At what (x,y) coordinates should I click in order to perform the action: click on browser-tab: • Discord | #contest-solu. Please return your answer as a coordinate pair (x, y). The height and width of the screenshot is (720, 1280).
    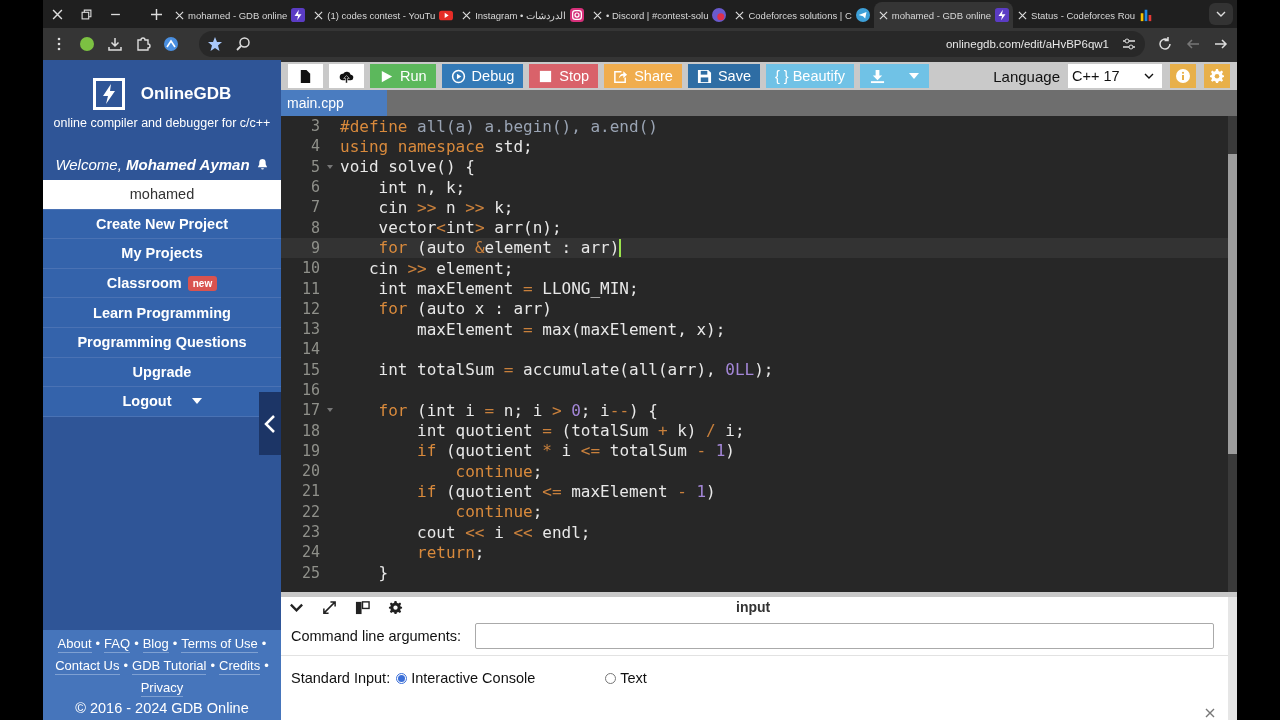
    Looking at the image, I should click on (659, 15).